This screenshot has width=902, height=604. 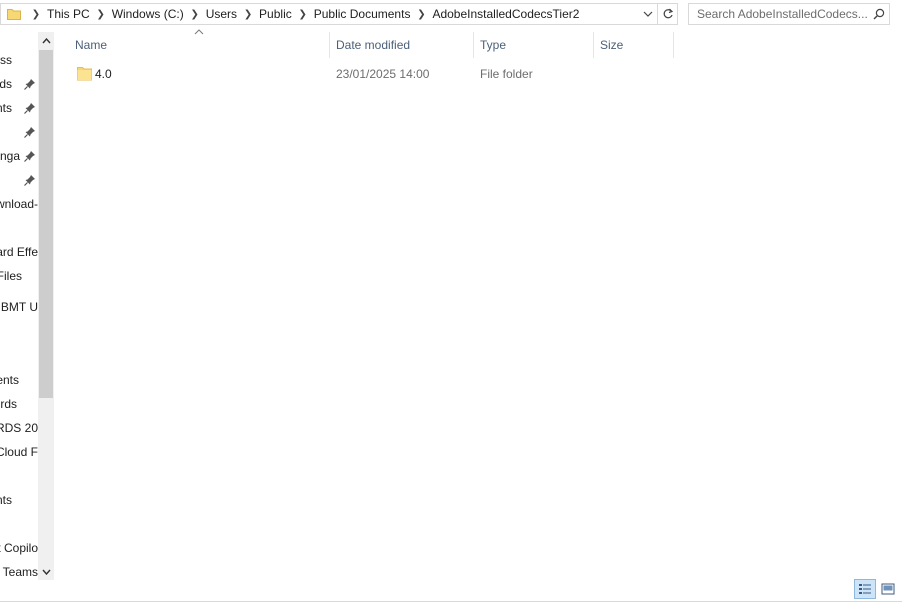 I want to click on scroll-down-button, so click(x=46, y=571).